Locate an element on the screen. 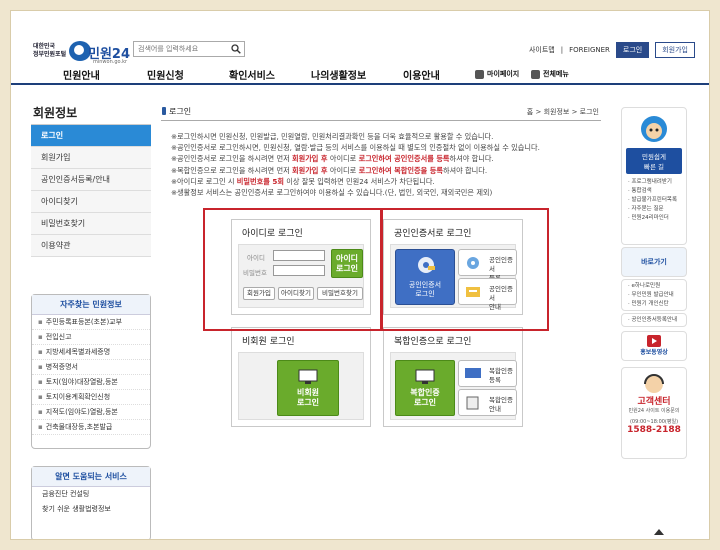  useful-title: 알면 도움되는 서비스 is located at coordinates (91, 477).